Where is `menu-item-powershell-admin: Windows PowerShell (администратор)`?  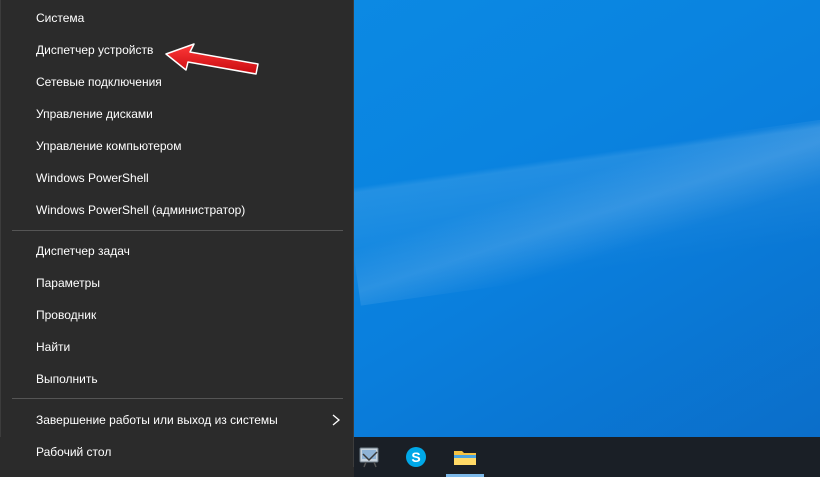
menu-item-powershell-admin: Windows PowerShell (администратор) is located at coordinates (176, 210).